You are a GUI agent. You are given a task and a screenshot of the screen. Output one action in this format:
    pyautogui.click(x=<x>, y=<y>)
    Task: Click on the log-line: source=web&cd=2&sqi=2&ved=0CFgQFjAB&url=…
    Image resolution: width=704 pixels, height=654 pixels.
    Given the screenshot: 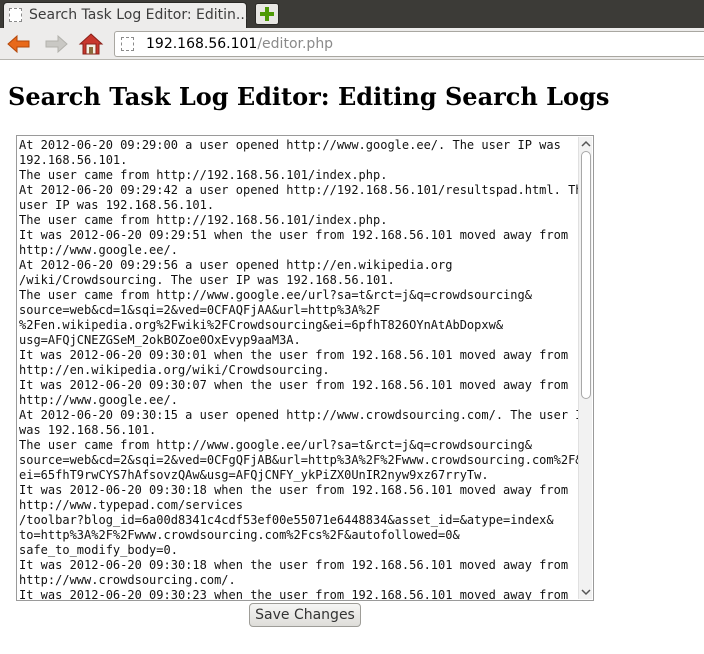 What is the action you would take?
    pyautogui.click(x=301, y=460)
    